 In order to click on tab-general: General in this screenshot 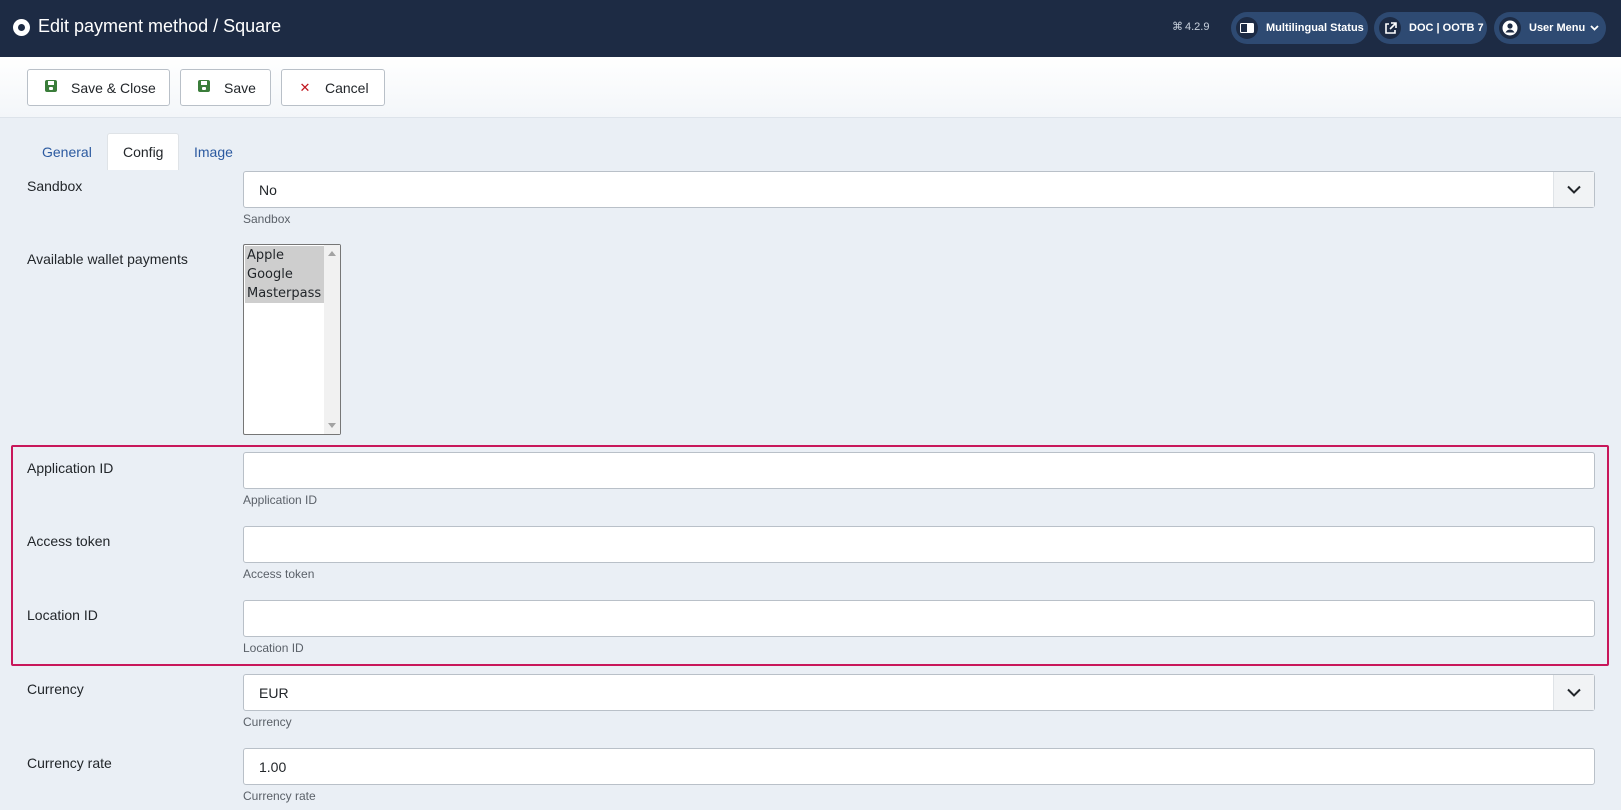, I will do `click(67, 151)`.